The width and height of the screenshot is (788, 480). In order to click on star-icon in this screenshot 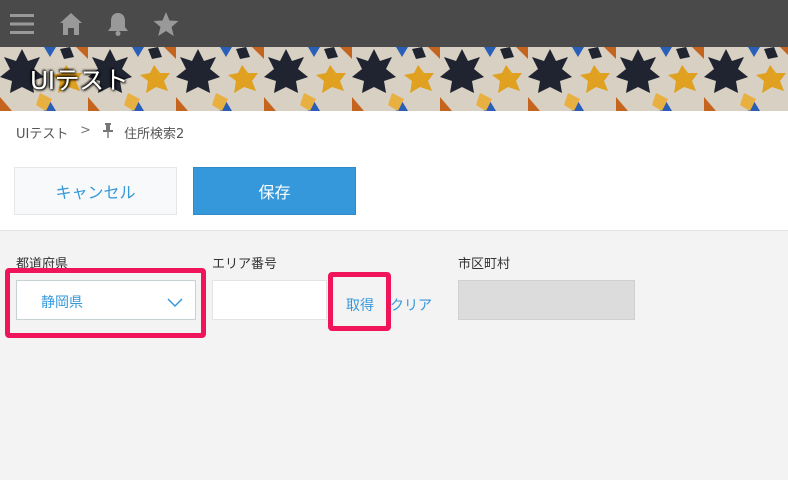, I will do `click(166, 24)`.